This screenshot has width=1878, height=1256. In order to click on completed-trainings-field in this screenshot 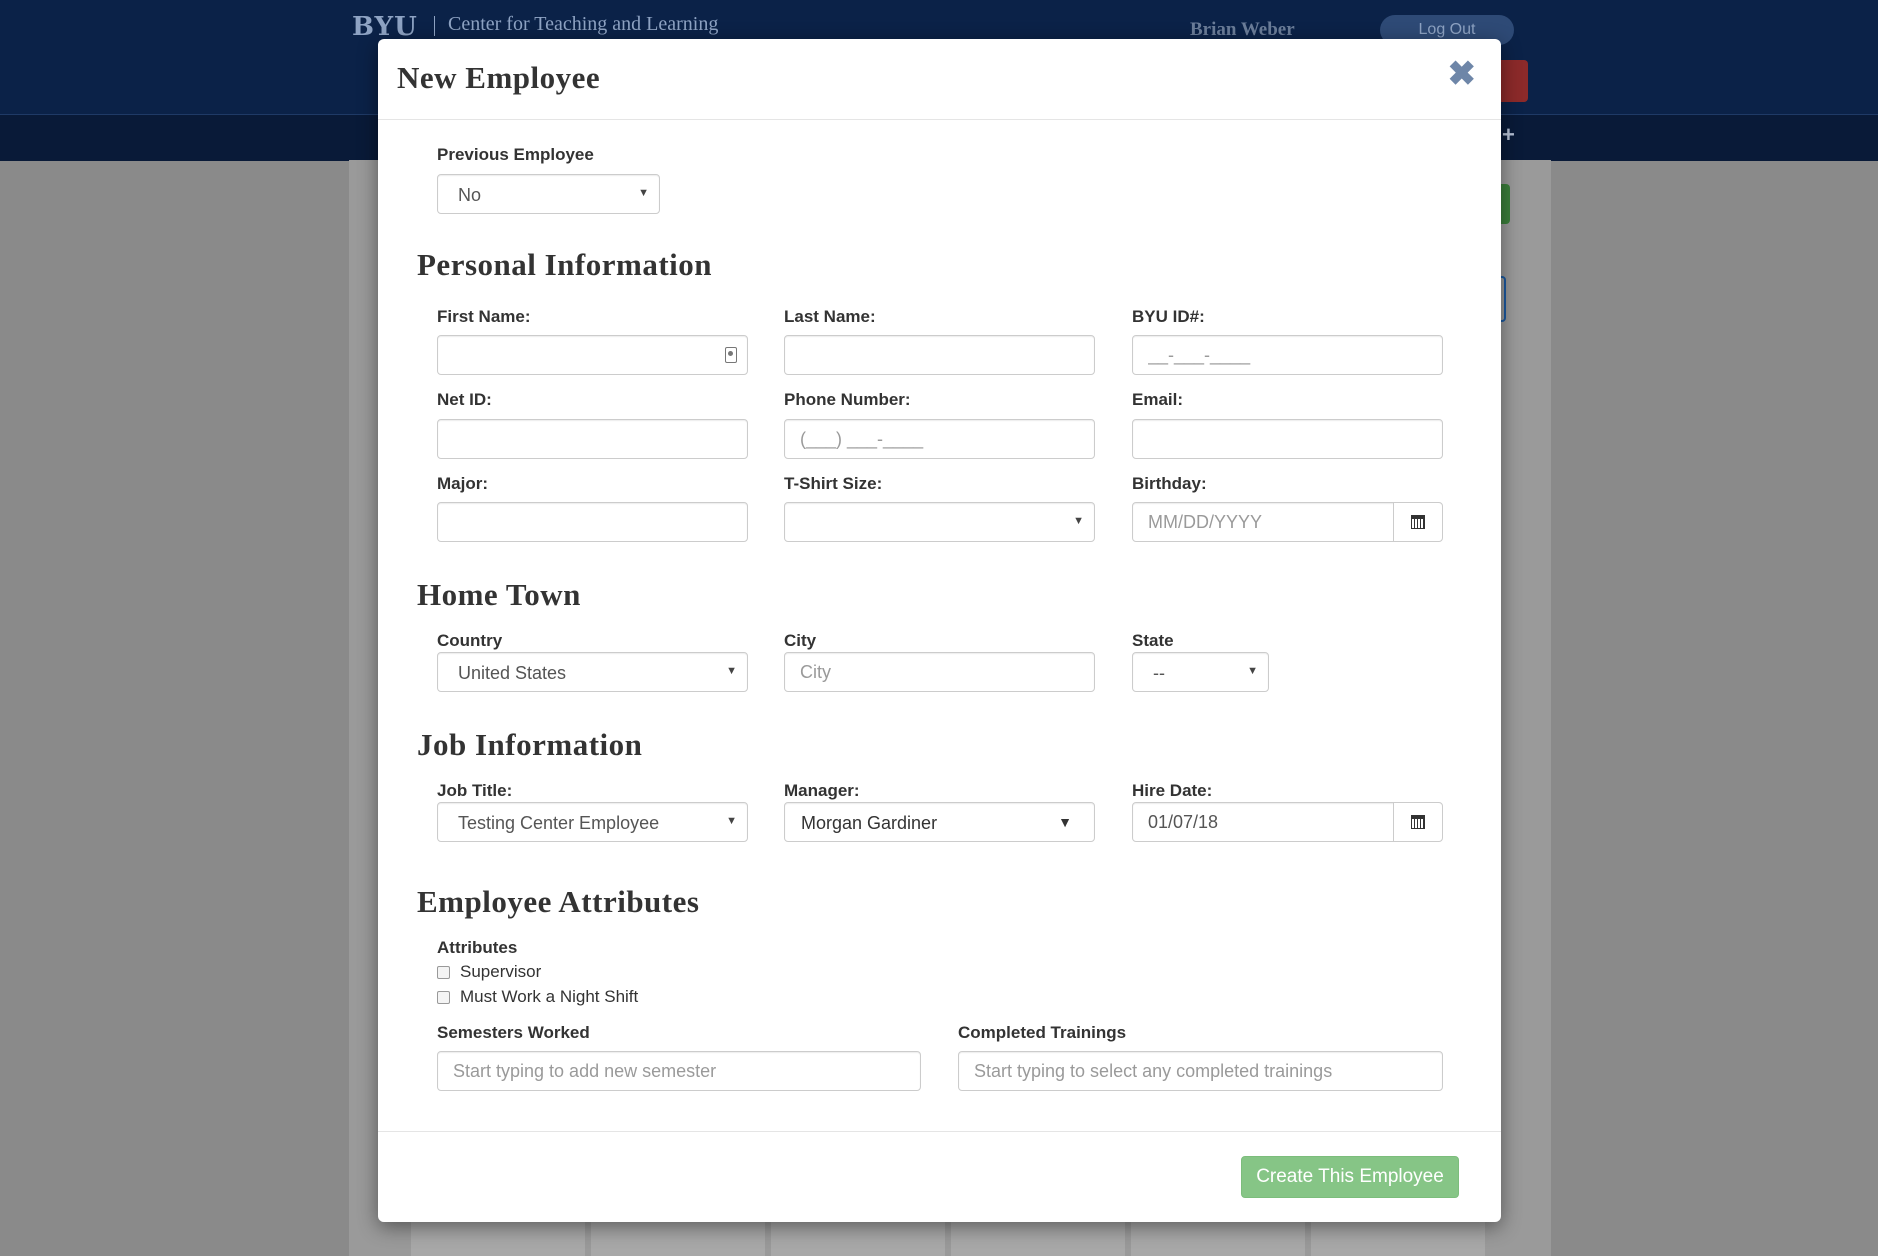, I will do `click(1200, 1071)`.